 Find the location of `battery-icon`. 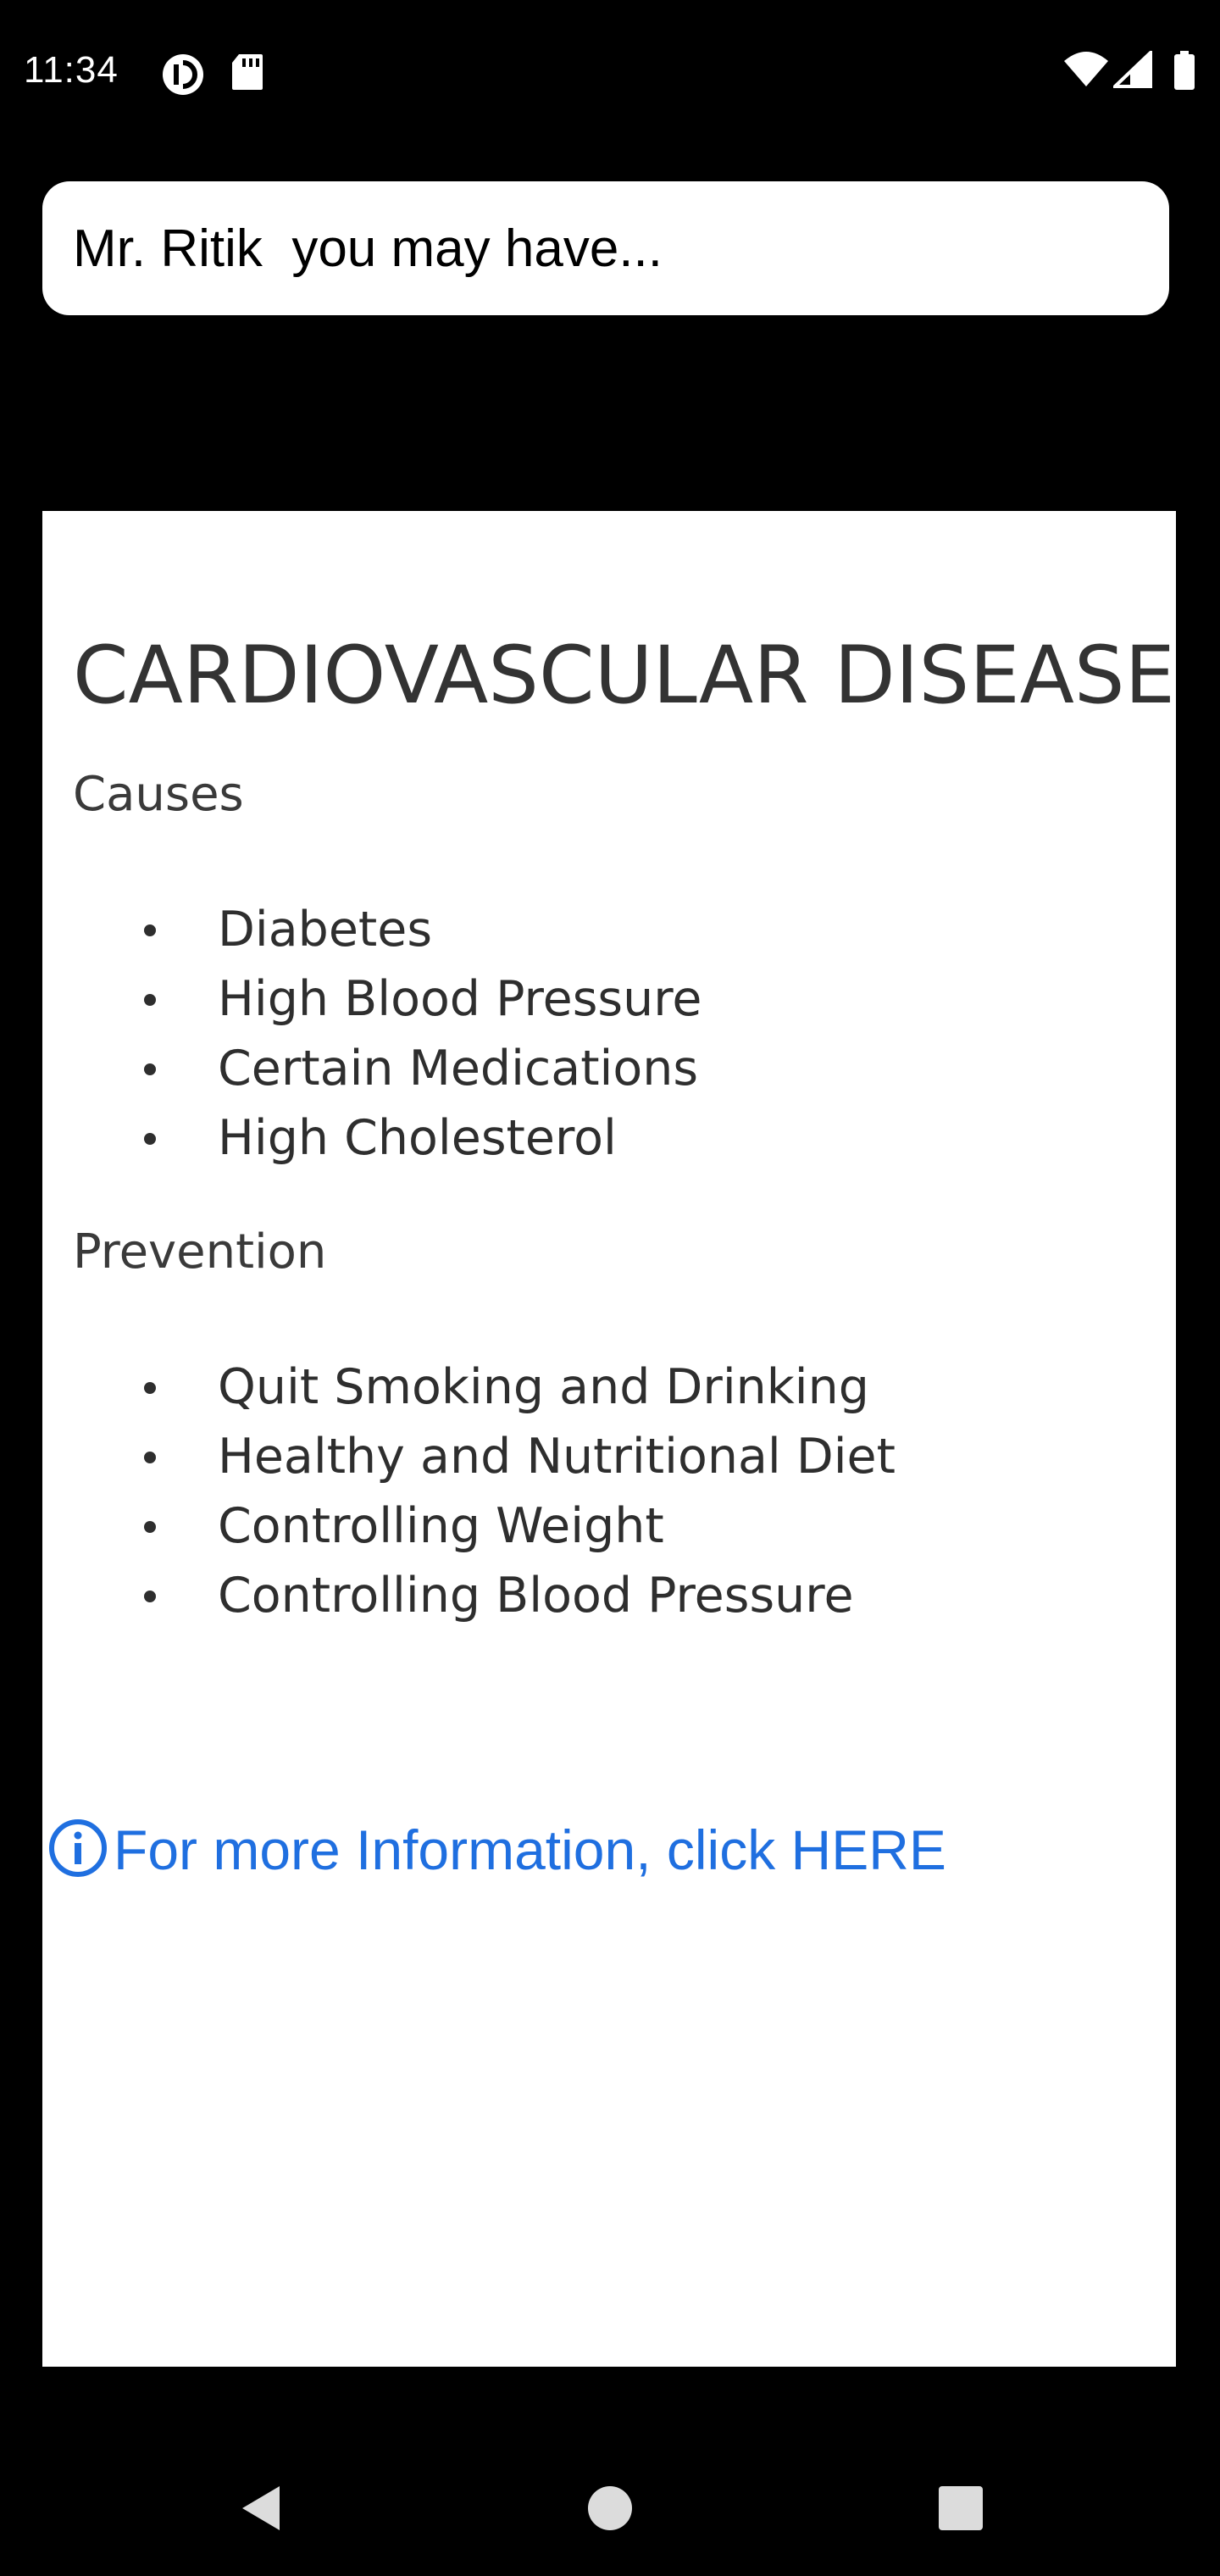

battery-icon is located at coordinates (1184, 72).